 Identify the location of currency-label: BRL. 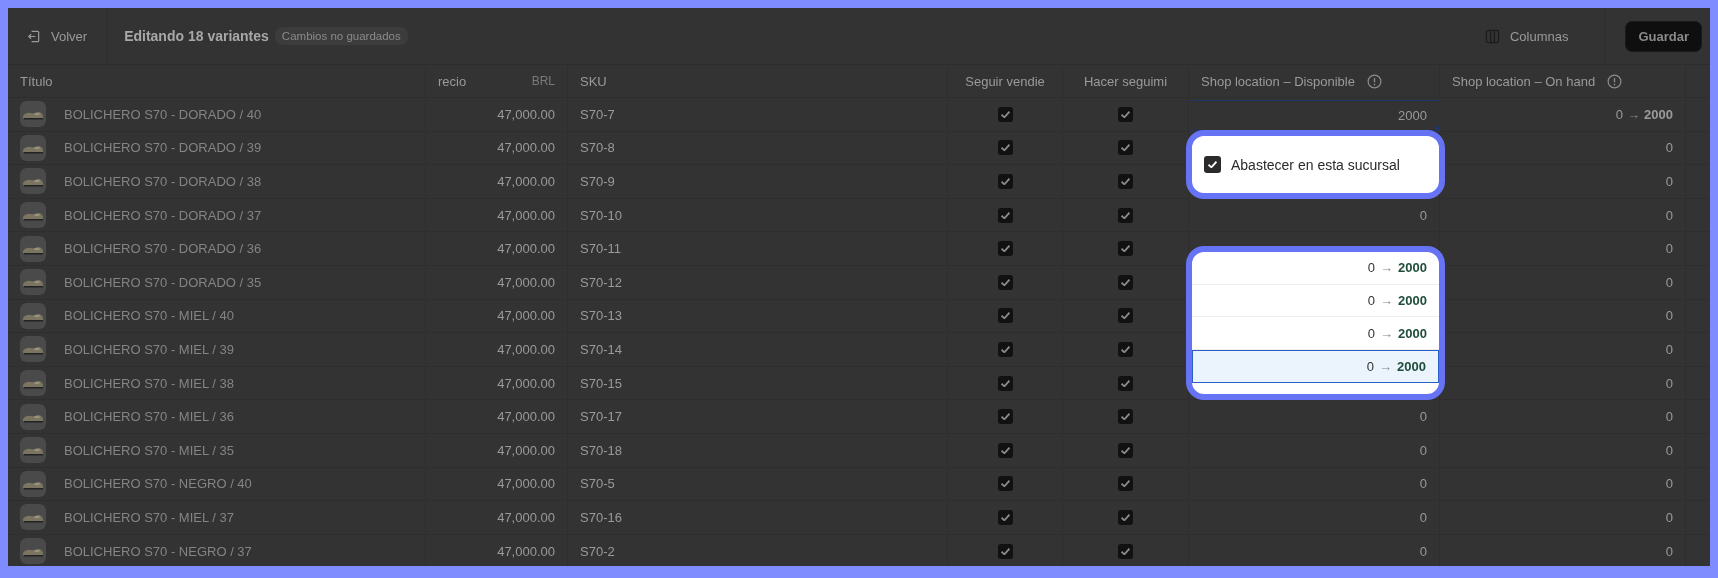
(543, 81).